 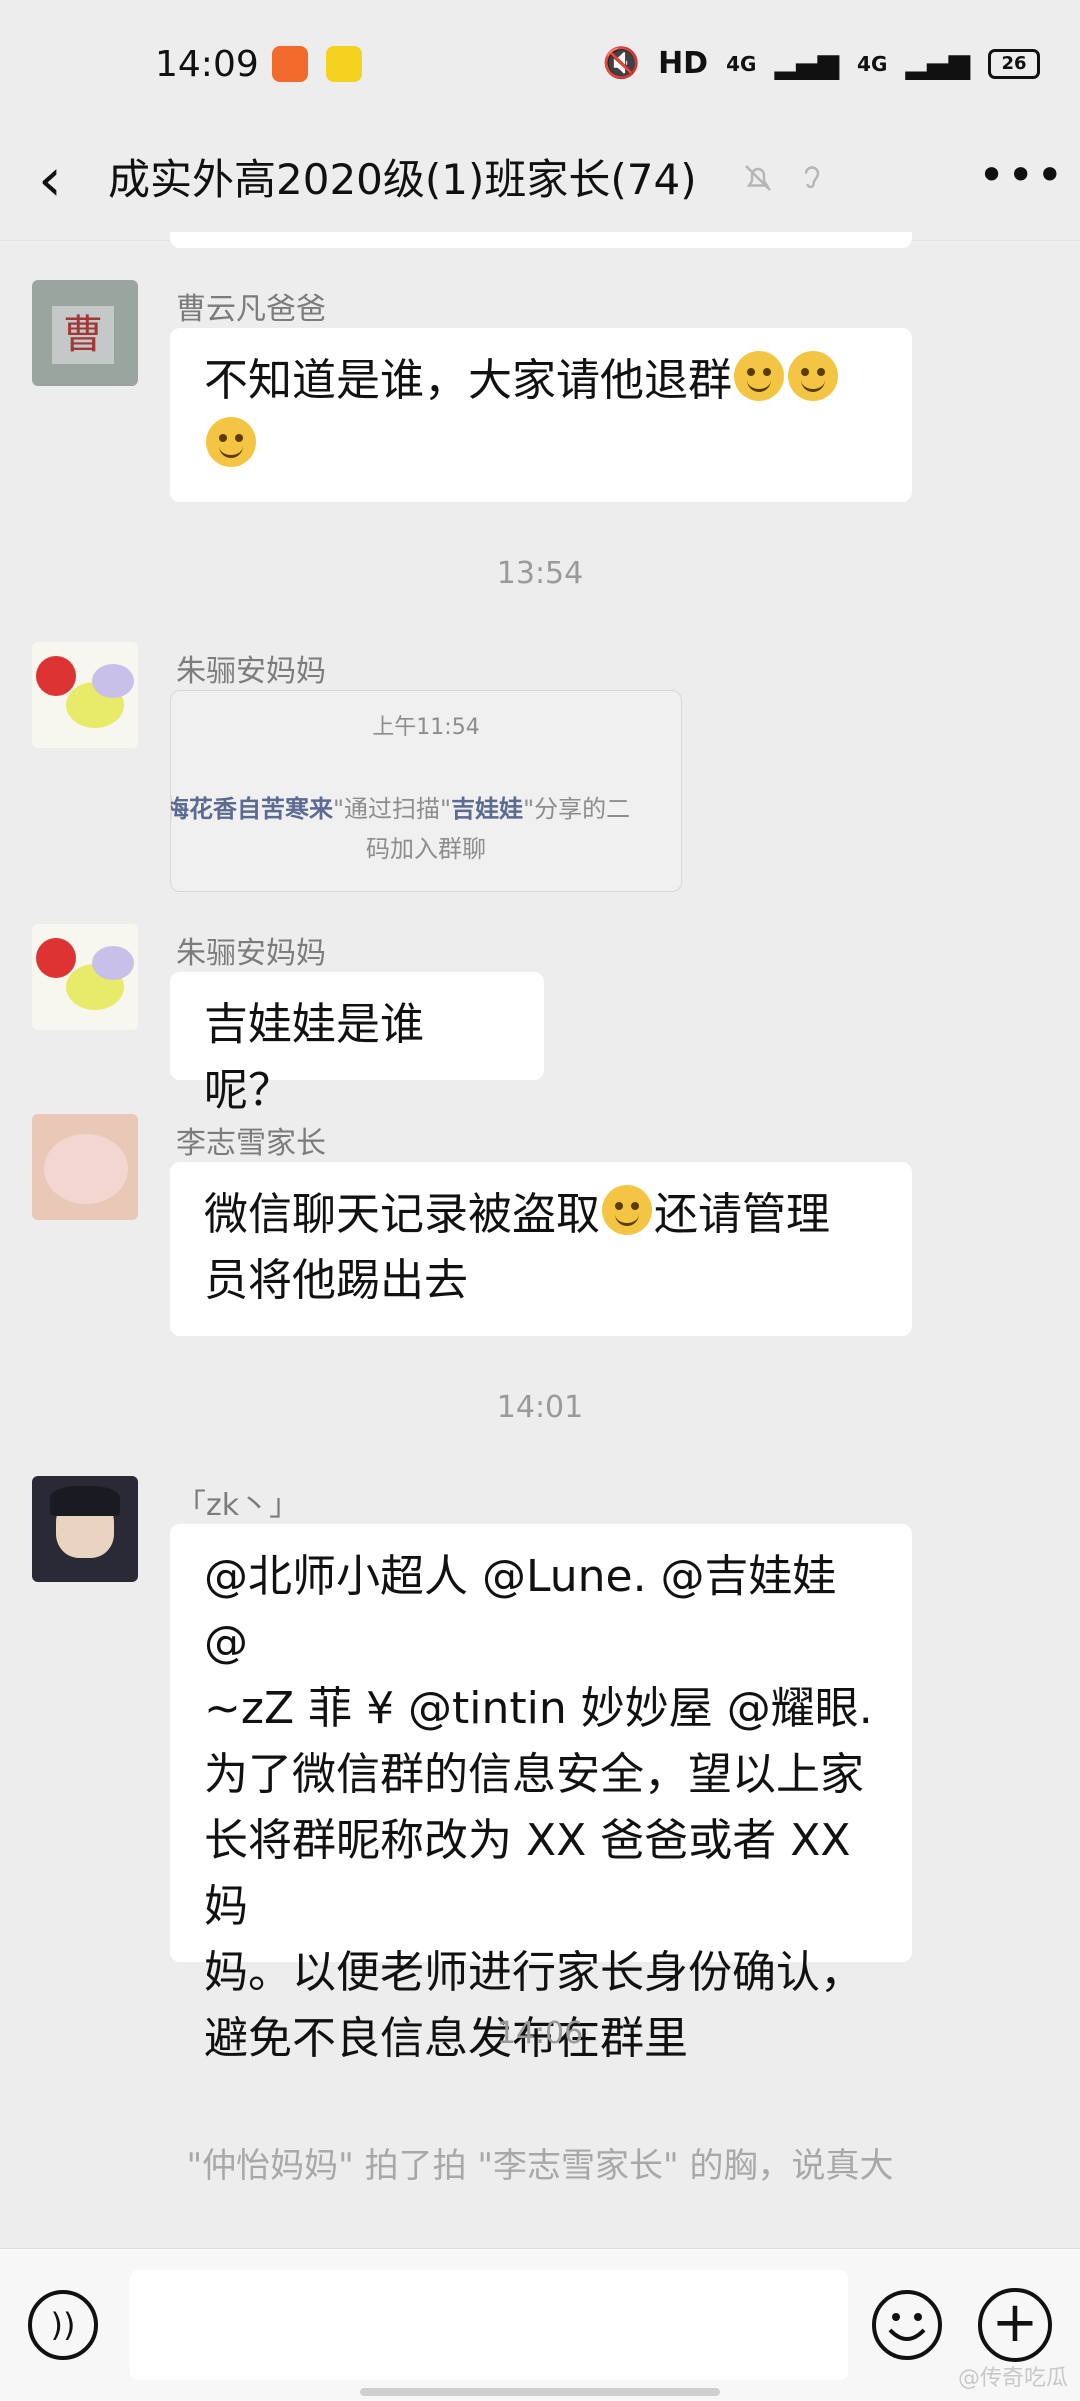 I want to click on signal-2-label: 4G, so click(x=872, y=63).